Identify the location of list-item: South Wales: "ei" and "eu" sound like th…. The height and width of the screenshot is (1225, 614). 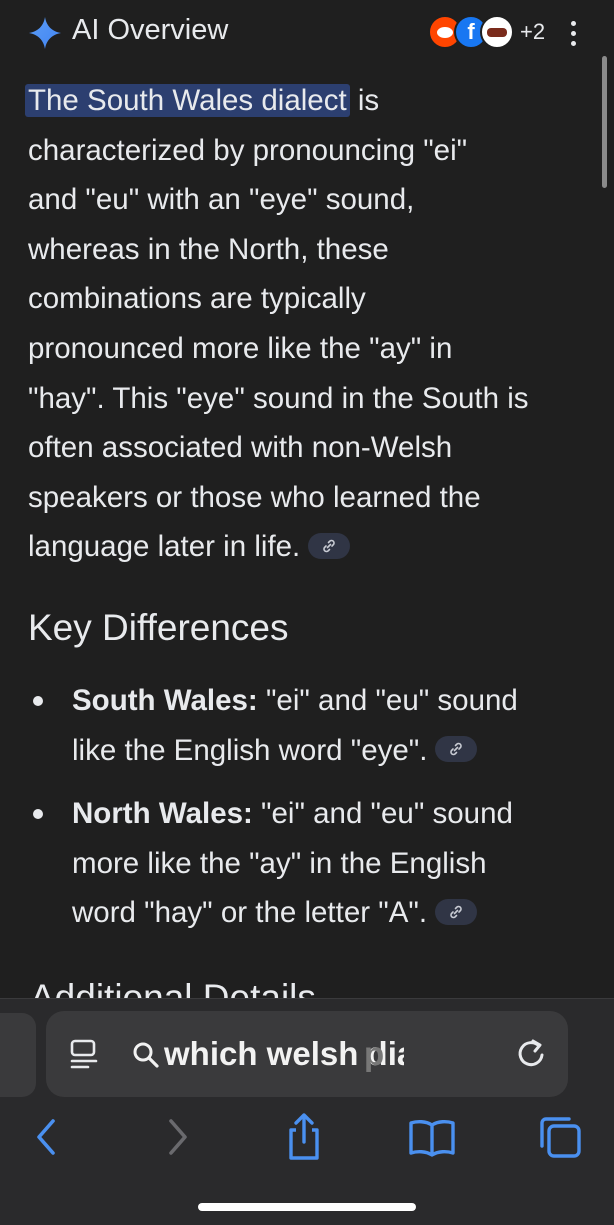
(312, 725).